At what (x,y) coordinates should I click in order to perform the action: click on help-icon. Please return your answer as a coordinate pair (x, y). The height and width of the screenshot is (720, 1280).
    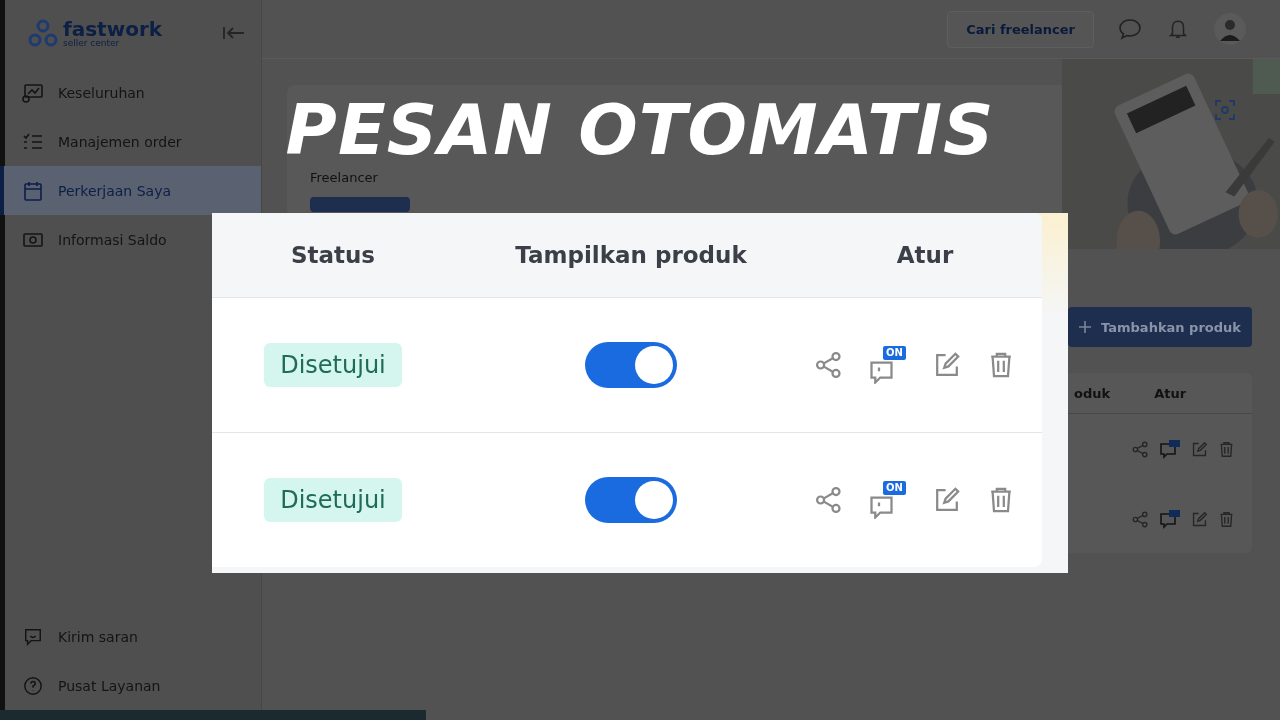
    Looking at the image, I should click on (33, 685).